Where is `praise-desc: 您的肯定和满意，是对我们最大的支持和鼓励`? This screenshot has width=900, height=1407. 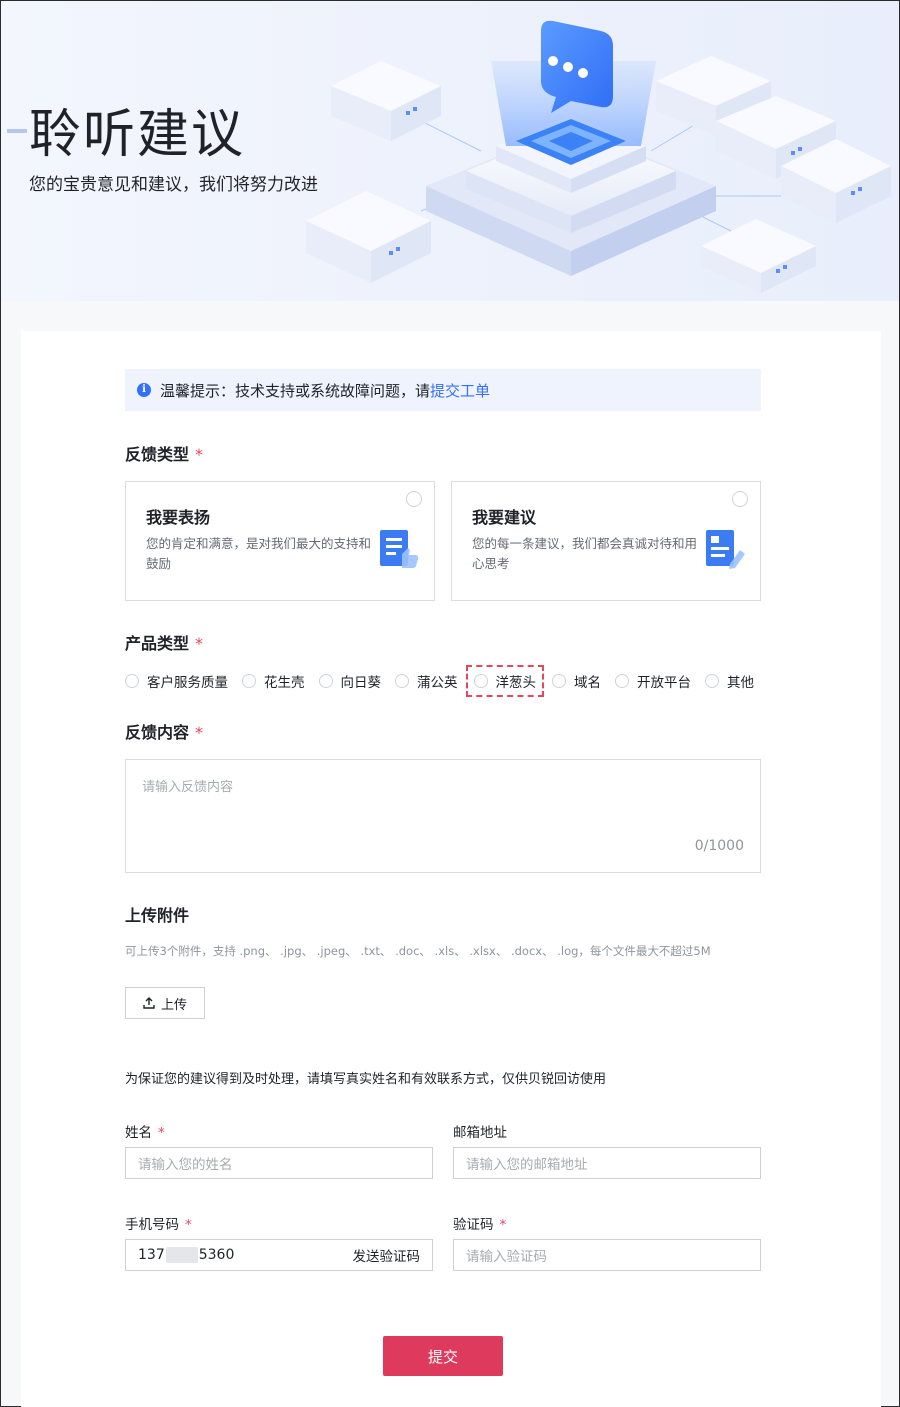
praise-desc: 您的肯定和满意，是对我们最大的支持和鼓励 is located at coordinates (259, 553).